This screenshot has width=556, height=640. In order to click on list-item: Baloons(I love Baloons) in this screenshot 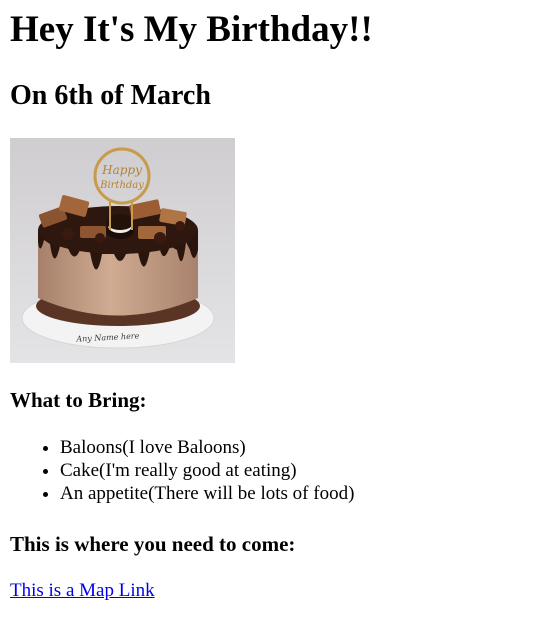, I will do `click(207, 447)`.